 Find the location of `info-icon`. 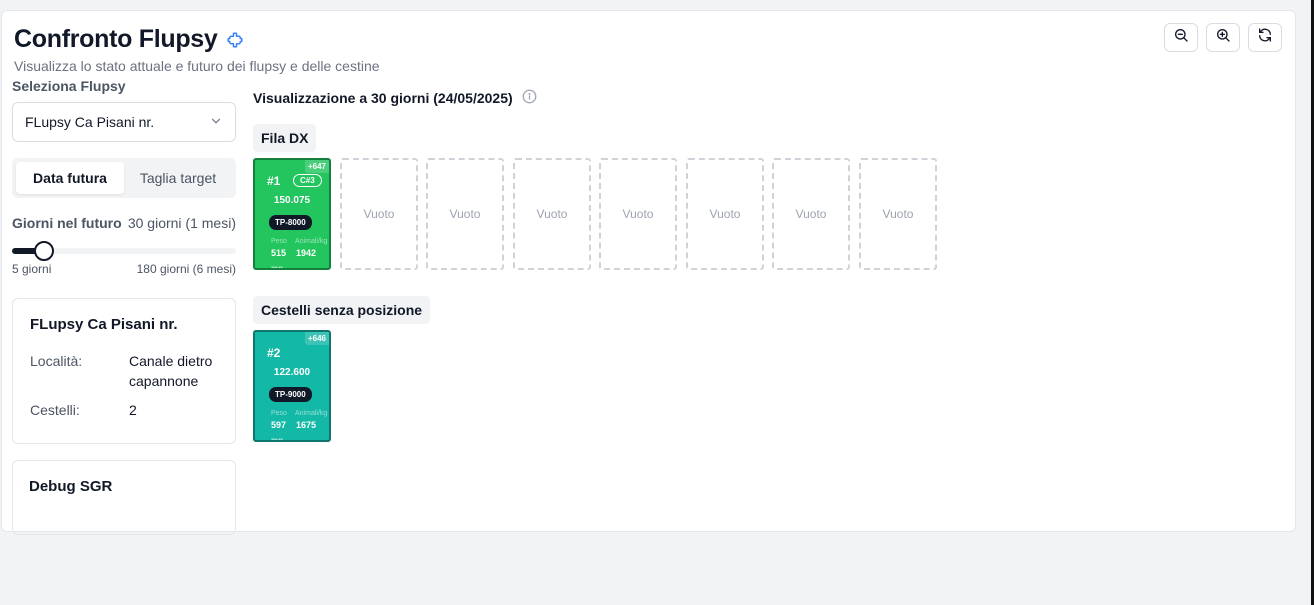

info-icon is located at coordinates (529, 98).